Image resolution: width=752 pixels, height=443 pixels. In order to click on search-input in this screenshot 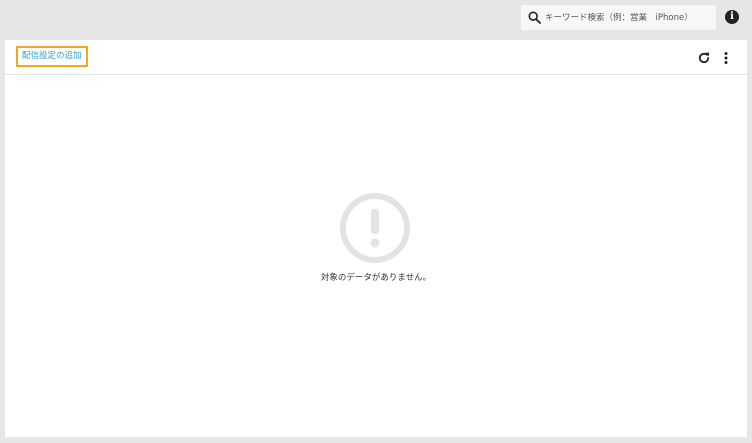, I will do `click(630, 17)`.